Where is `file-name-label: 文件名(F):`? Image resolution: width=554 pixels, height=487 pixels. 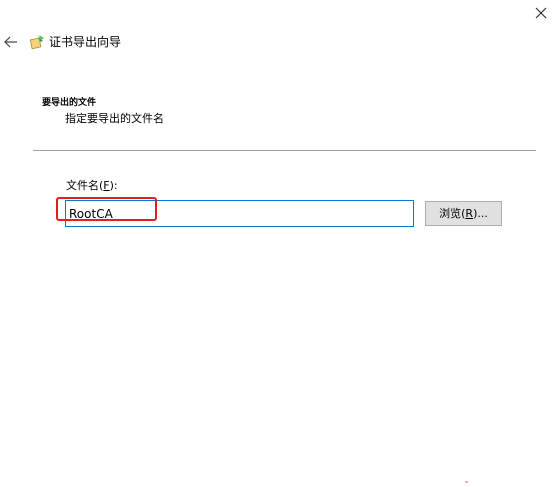 file-name-label: 文件名(F): is located at coordinates (92, 186).